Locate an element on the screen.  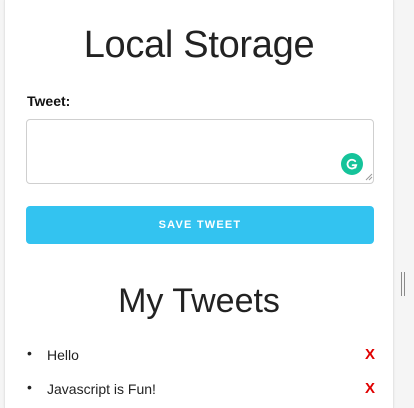
grammarly-icon is located at coordinates (352, 164).